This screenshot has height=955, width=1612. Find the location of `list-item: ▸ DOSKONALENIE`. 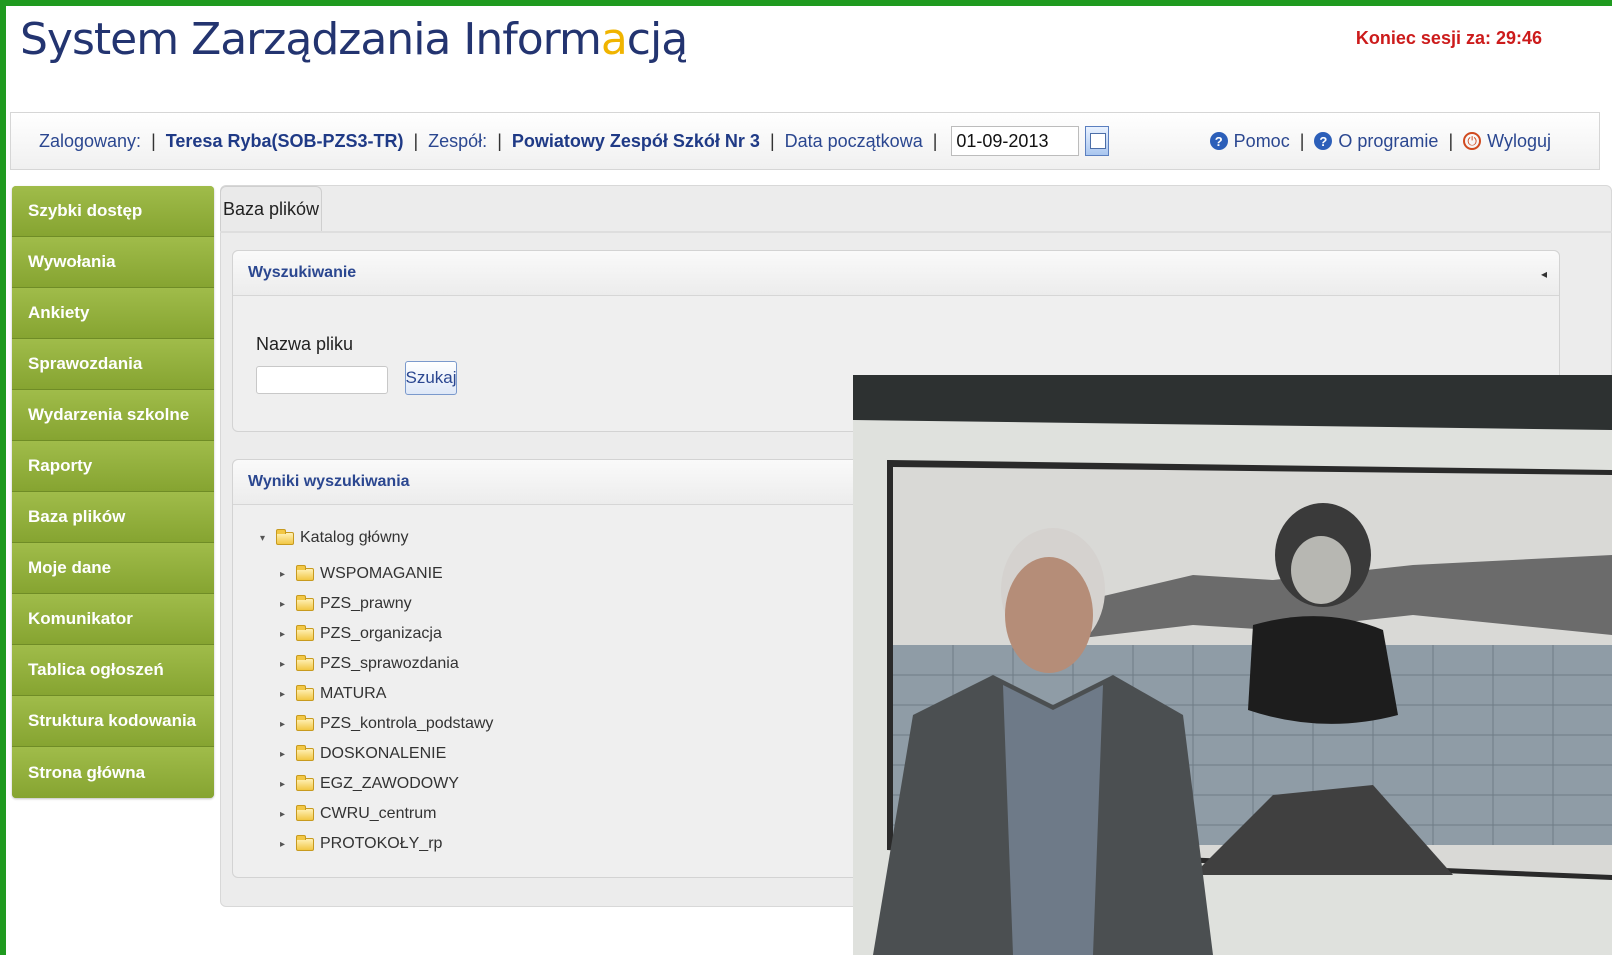

list-item: ▸ DOSKONALENIE is located at coordinates (386, 754).